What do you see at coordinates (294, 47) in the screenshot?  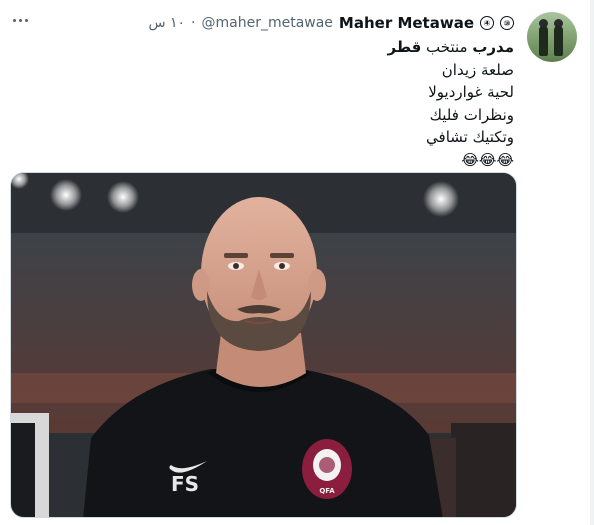 I see `tweet-line: مدرب منتخب قطر` at bounding box center [294, 47].